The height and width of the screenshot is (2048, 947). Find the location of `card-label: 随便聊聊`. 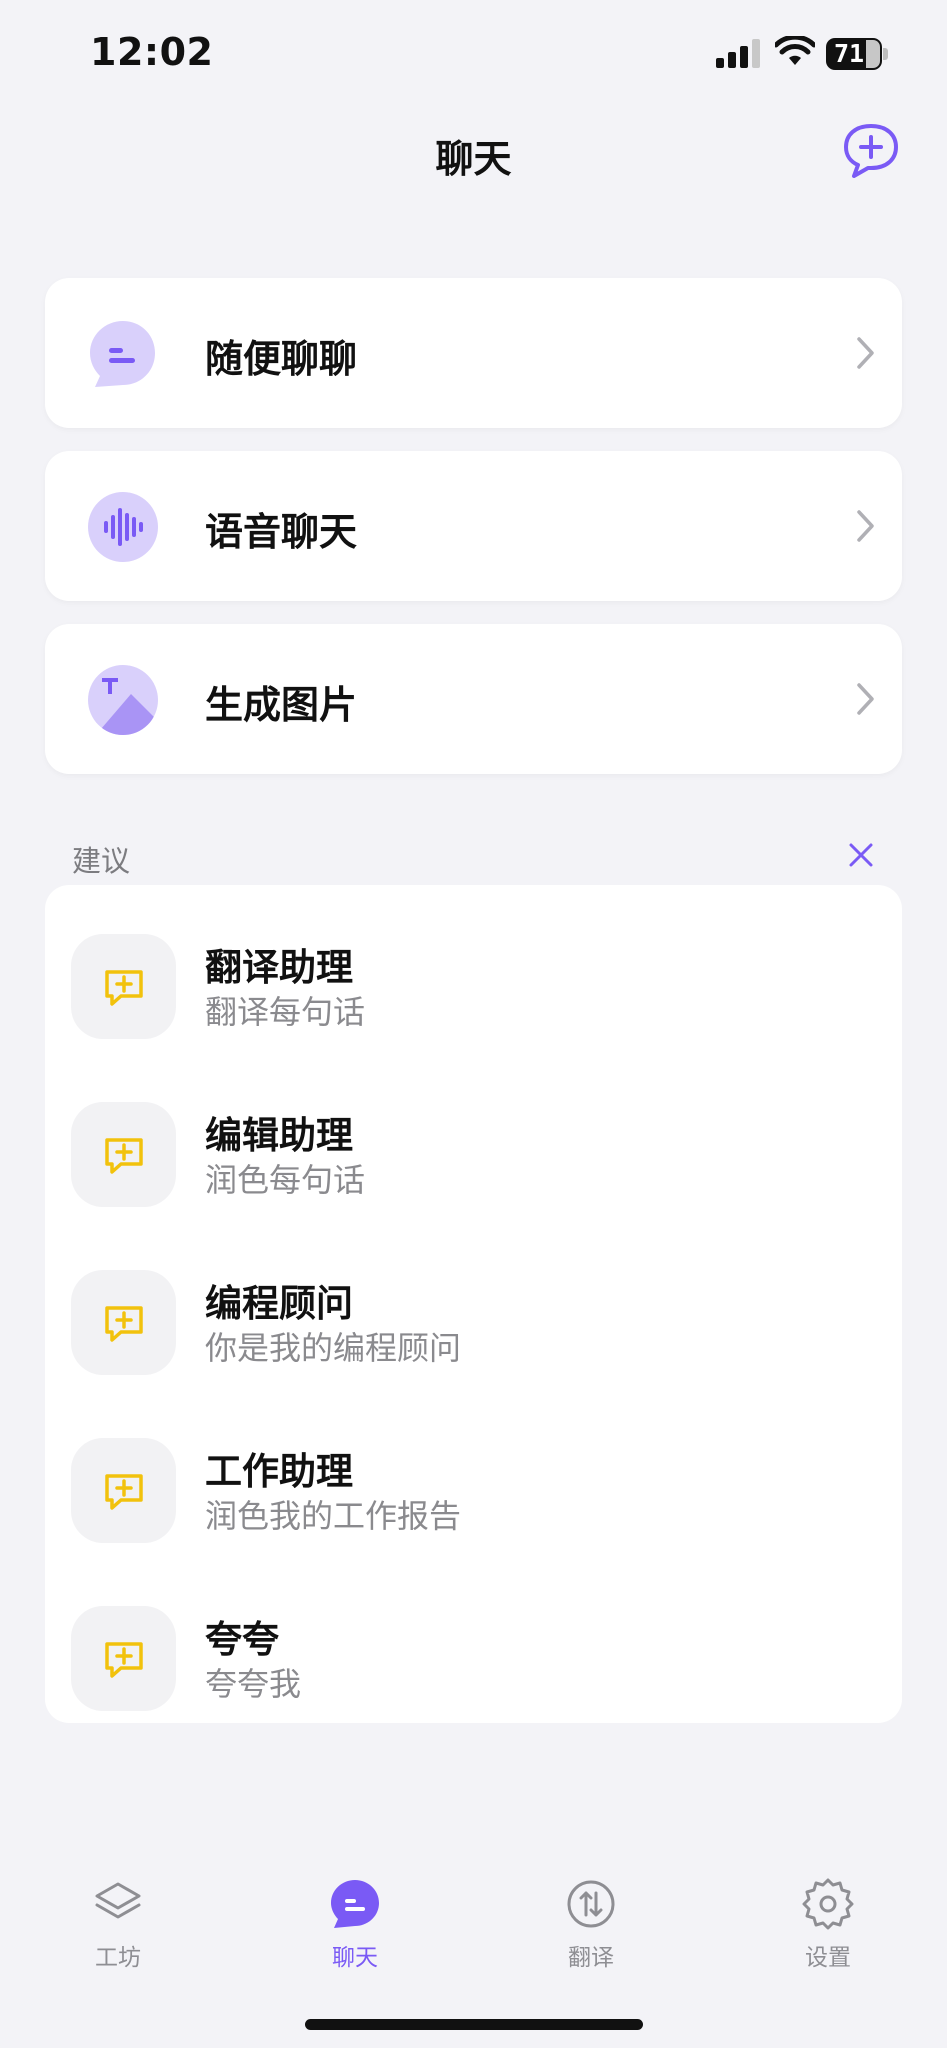

card-label: 随便聊聊 is located at coordinates (281, 359).